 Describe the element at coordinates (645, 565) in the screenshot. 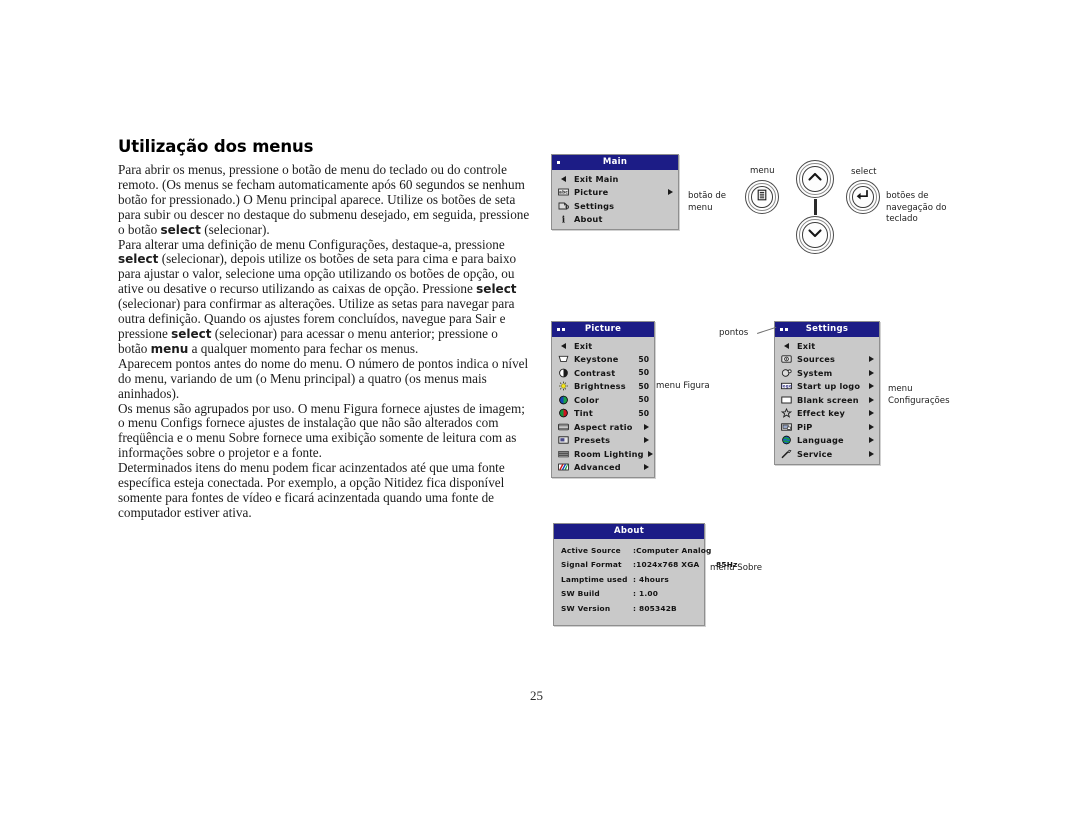

I see `about-row: Signal Format:1024x768 XGA 85Hz` at that location.